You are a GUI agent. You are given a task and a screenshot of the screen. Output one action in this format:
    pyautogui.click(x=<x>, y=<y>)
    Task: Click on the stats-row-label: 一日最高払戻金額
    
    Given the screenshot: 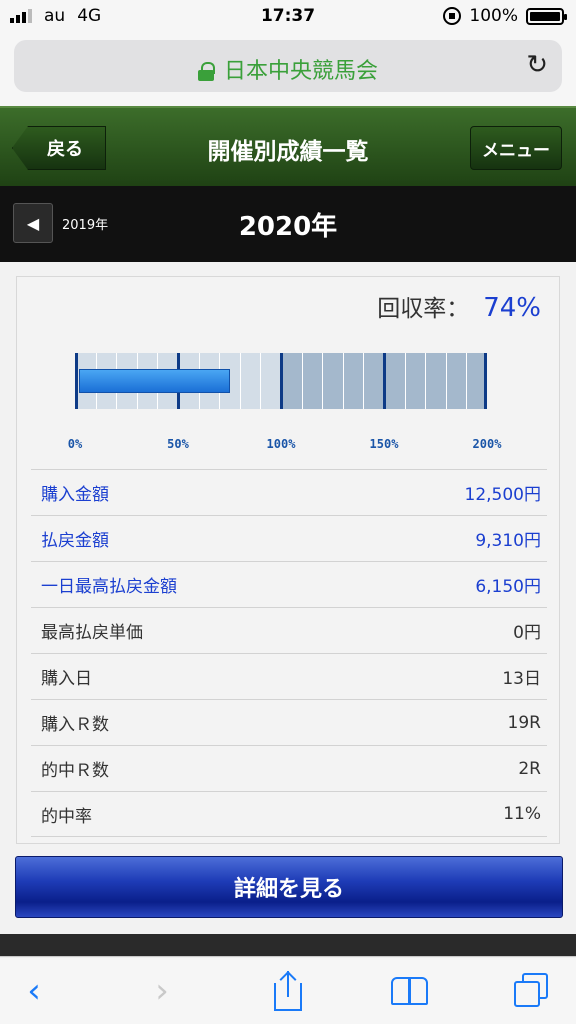 What is the action you would take?
    pyautogui.click(x=109, y=587)
    